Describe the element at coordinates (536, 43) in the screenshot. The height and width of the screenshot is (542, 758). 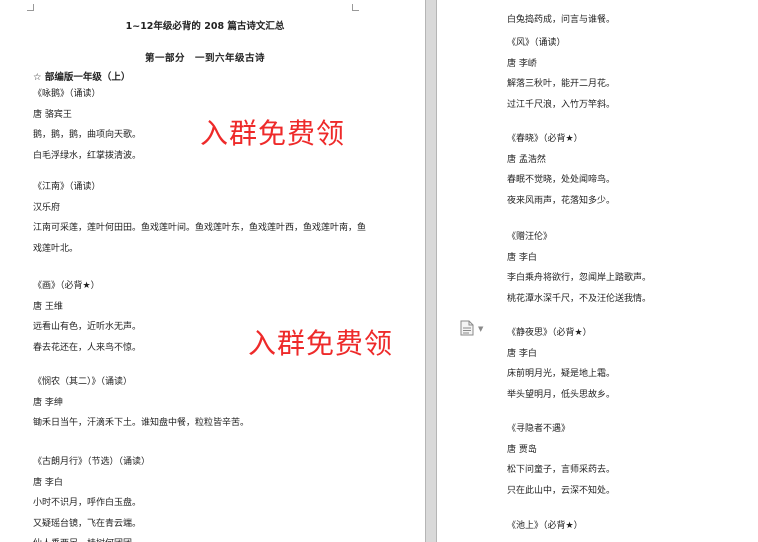
I see `poem-title: 《风》（诵读）` at that location.